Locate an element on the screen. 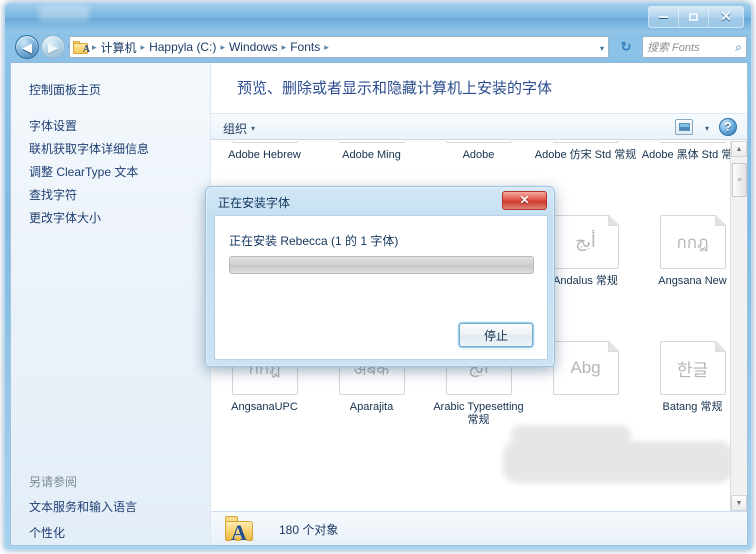 This screenshot has height=554, width=756. window-controls: ✕ is located at coordinates (696, 17).